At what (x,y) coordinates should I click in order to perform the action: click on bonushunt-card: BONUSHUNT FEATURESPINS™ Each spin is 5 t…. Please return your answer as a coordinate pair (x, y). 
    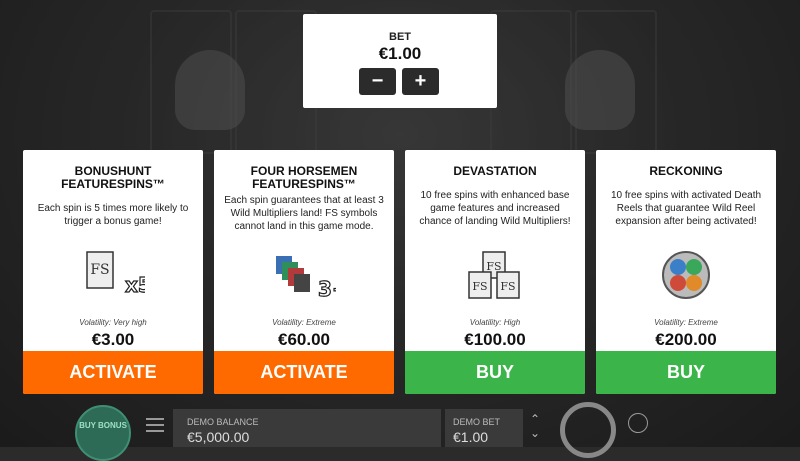
    Looking at the image, I should click on (113, 272).